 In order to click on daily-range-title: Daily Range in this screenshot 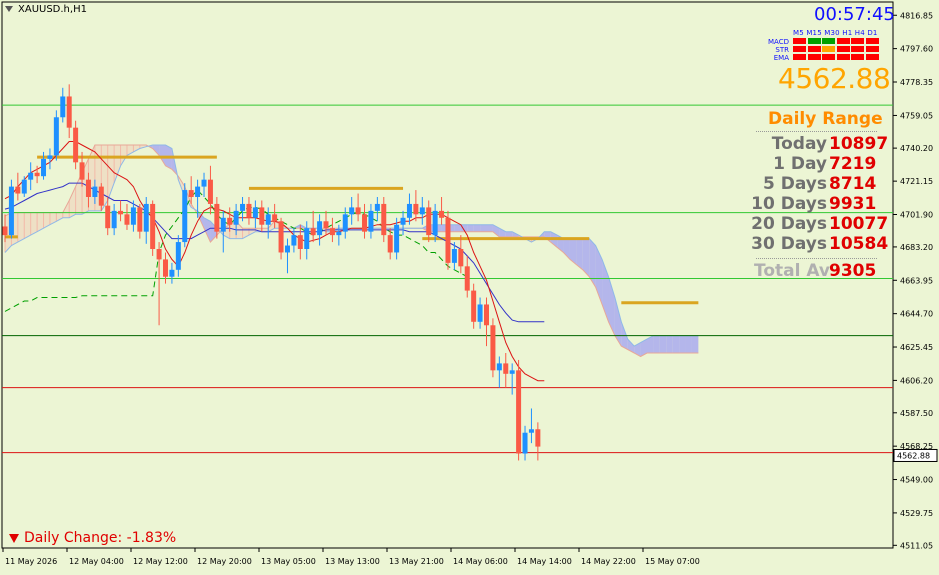, I will do `click(825, 119)`.